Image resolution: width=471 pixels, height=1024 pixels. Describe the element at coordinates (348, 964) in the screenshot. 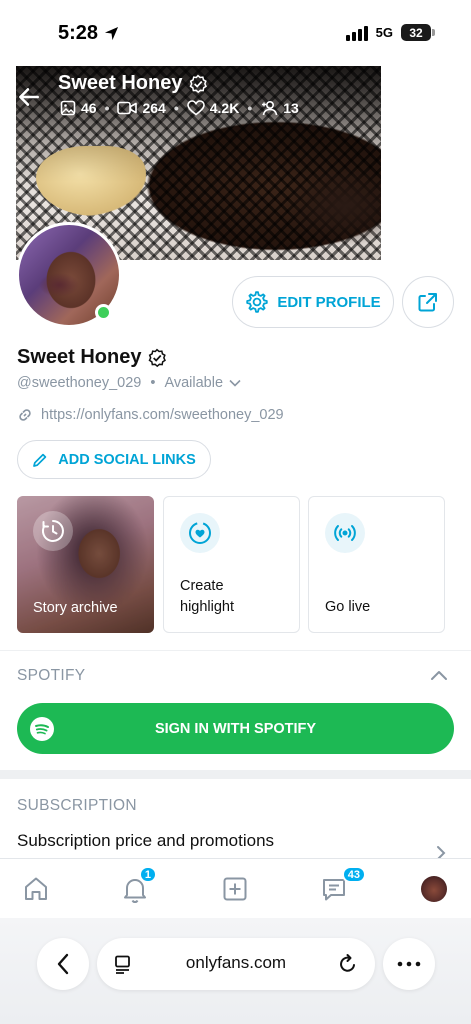

I see `reload-icon` at that location.